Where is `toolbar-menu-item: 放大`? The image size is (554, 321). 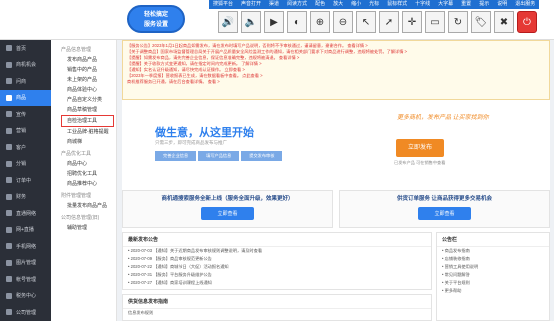
toolbar-menu-item: 放大 is located at coordinates (338, 4).